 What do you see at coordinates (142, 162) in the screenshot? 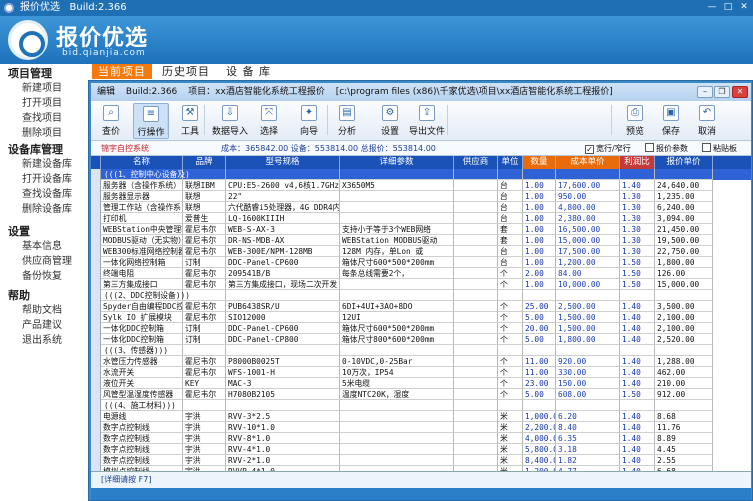
I see `column-header: 名称` at bounding box center [142, 162].